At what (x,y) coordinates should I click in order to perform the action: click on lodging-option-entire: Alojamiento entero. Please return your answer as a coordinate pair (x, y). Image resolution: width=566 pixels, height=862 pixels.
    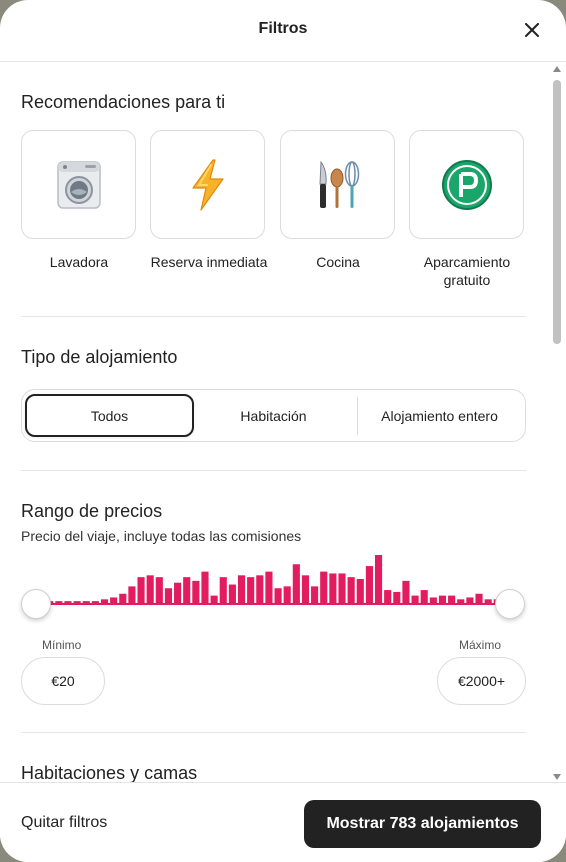
    Looking at the image, I should click on (439, 415).